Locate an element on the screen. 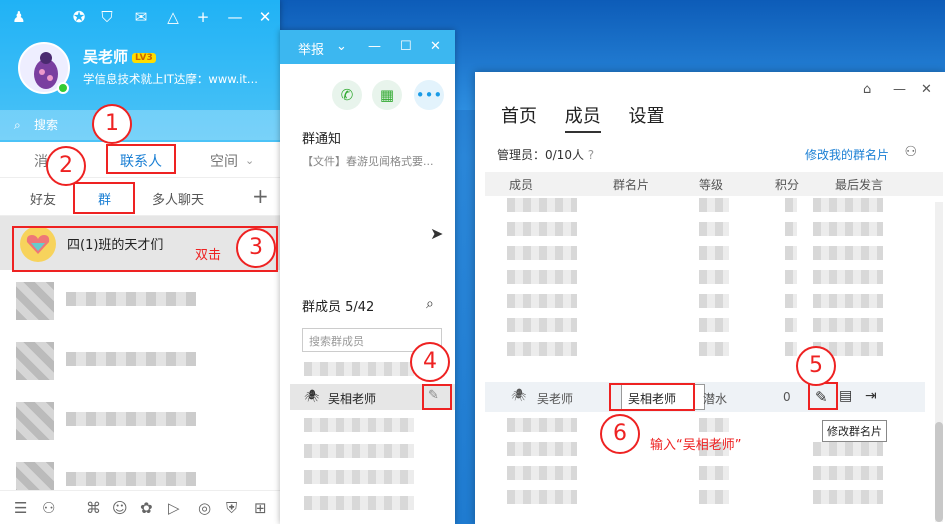  col-last-speak: 最后发言 is located at coordinates (859, 184).